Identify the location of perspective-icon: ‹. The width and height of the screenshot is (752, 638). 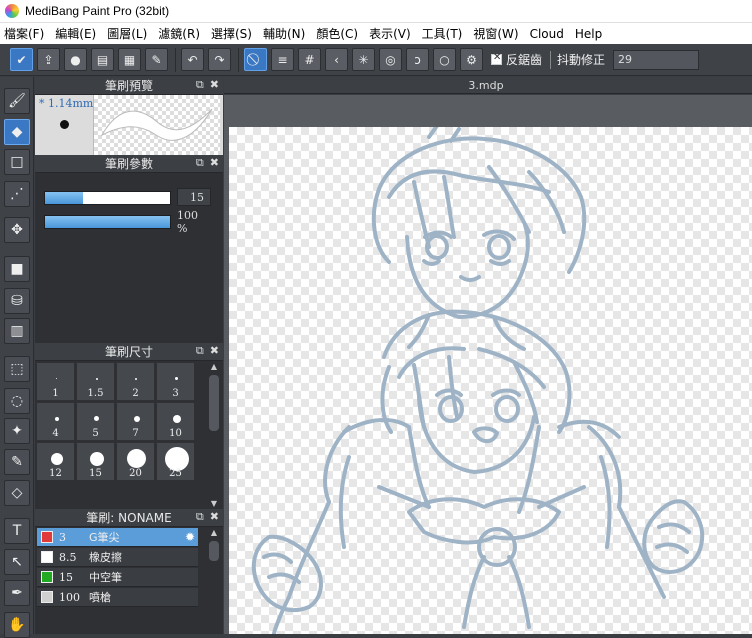
(336, 59).